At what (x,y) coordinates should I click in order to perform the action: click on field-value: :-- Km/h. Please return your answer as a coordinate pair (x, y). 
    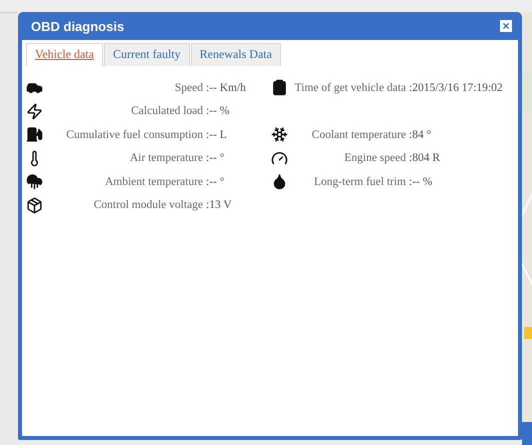
    Looking at the image, I should click on (226, 88).